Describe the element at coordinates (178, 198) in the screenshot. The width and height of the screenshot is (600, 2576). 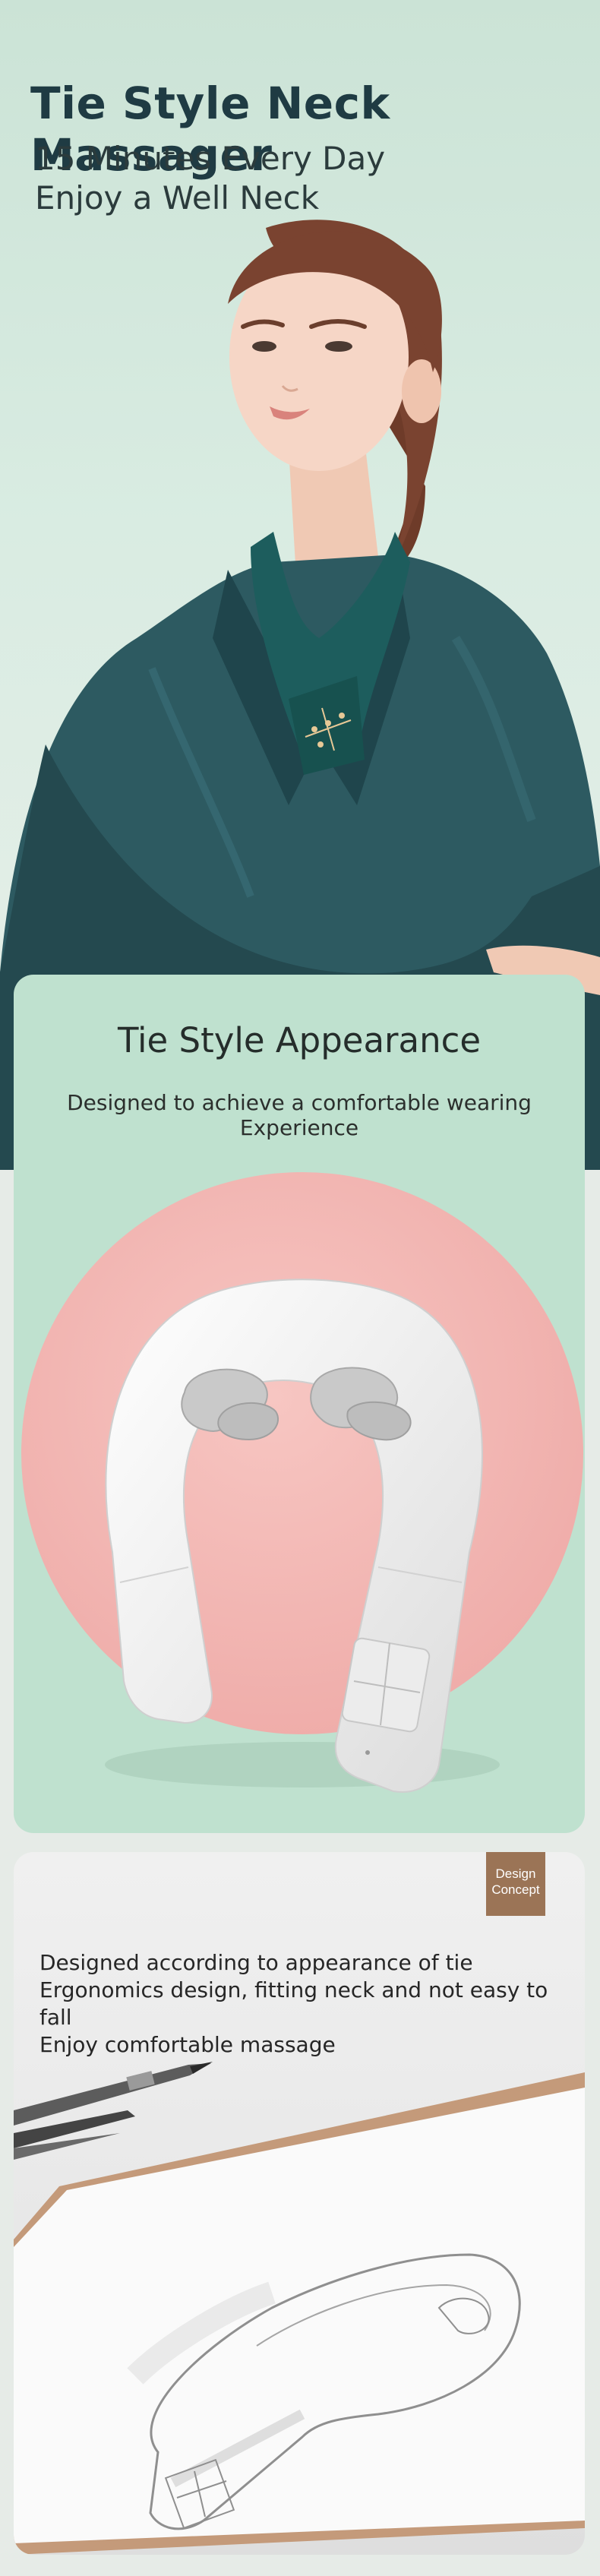
I see `hero-subtitle-line-2: Enjoy a Well Neck` at that location.